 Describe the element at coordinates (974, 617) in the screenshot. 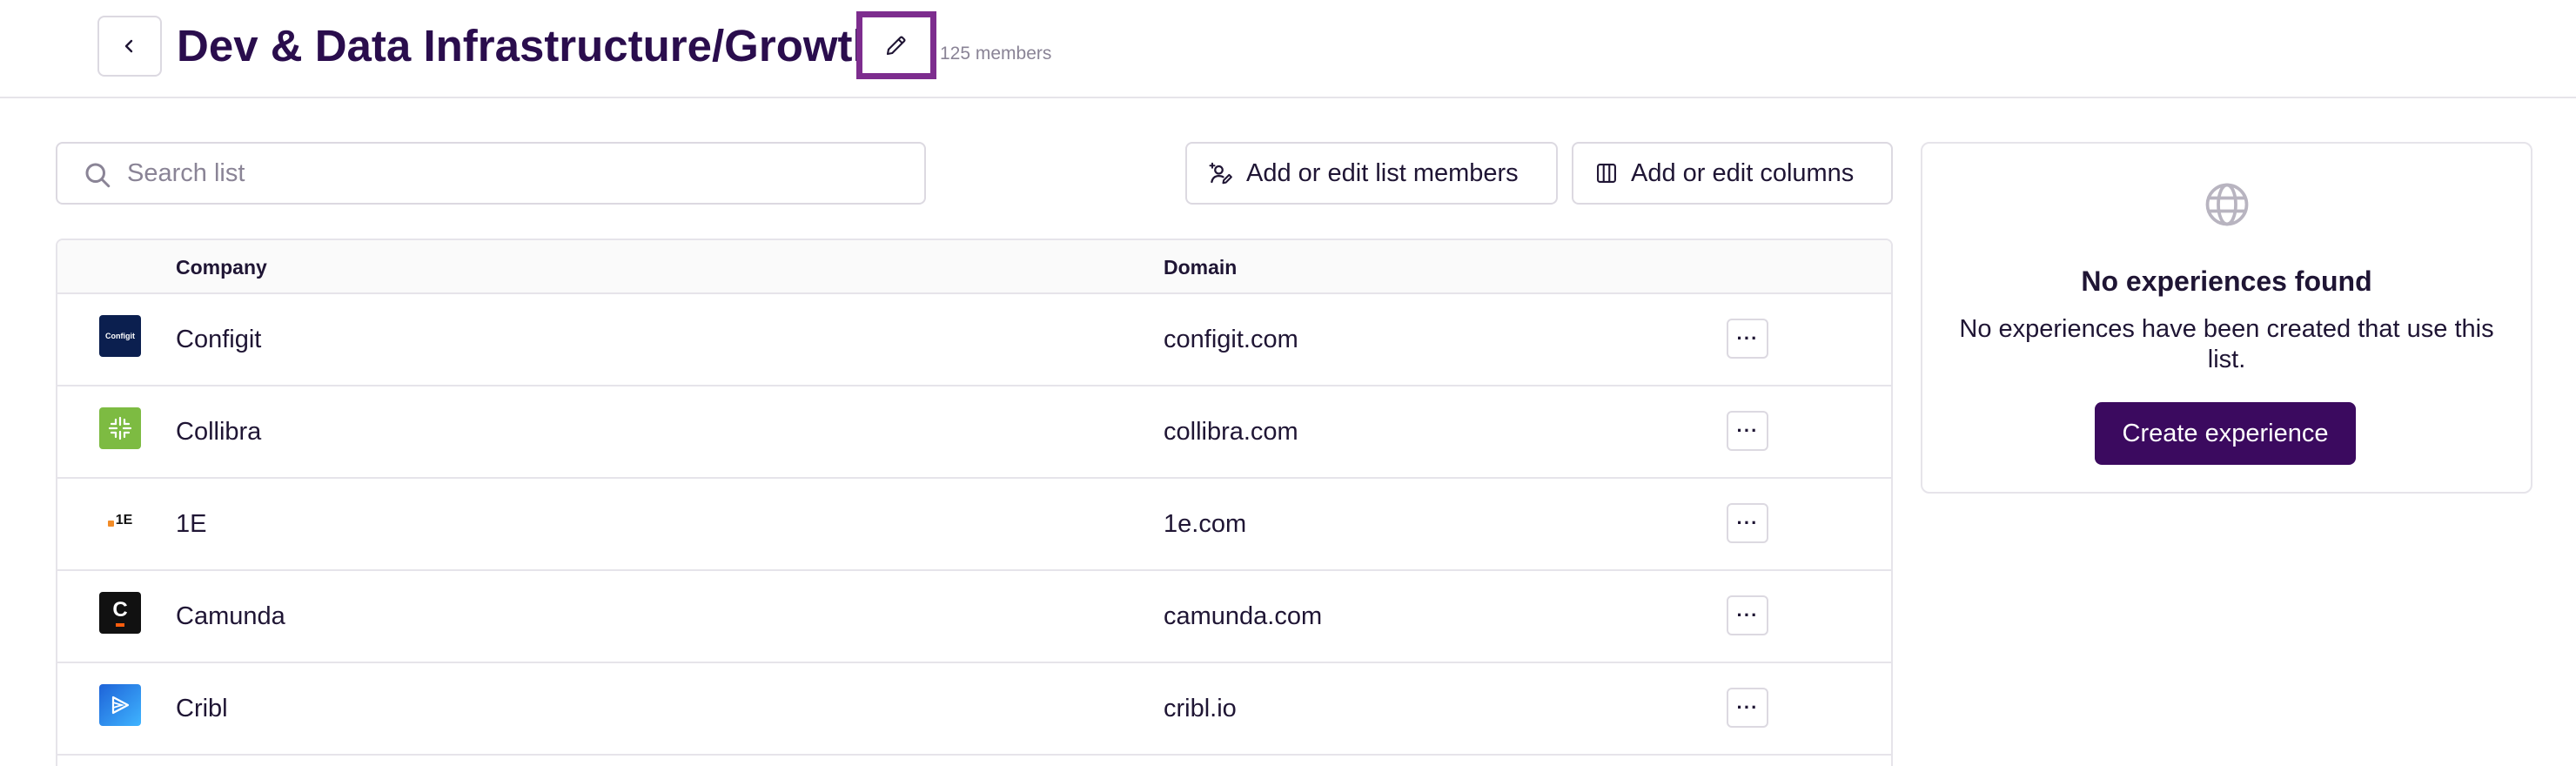

I see `table-row: C Camunda camunda.com ···` at that location.